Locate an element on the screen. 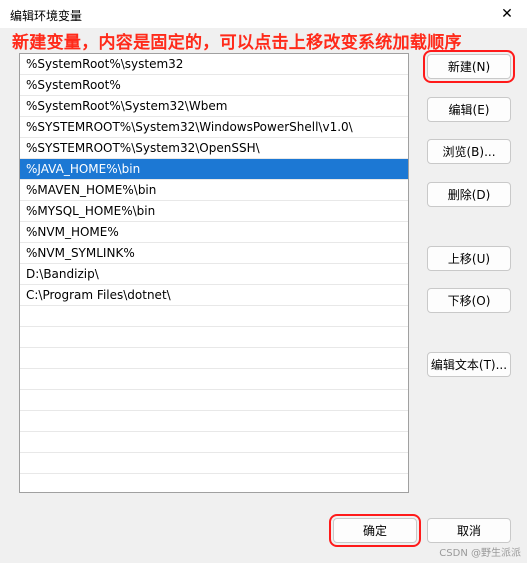  title-bar: 编辑环境变量 ✕ is located at coordinates (263, 14).